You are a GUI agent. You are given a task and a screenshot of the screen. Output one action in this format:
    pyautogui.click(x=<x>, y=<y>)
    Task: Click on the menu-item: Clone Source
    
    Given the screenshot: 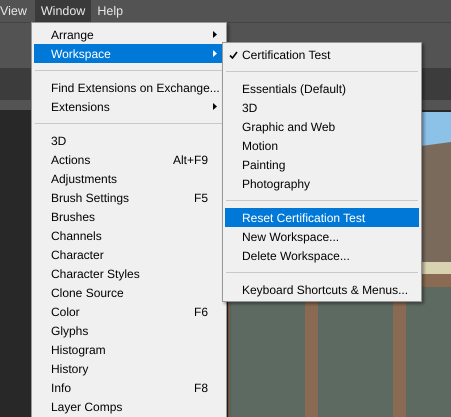 What is the action you would take?
    pyautogui.click(x=129, y=292)
    